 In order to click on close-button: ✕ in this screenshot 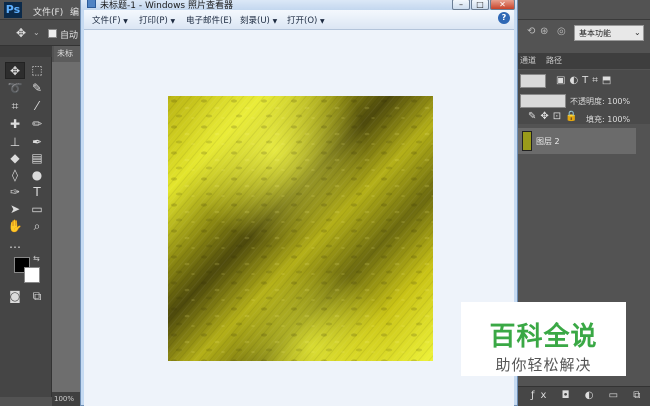, I will do `click(502, 5)`.